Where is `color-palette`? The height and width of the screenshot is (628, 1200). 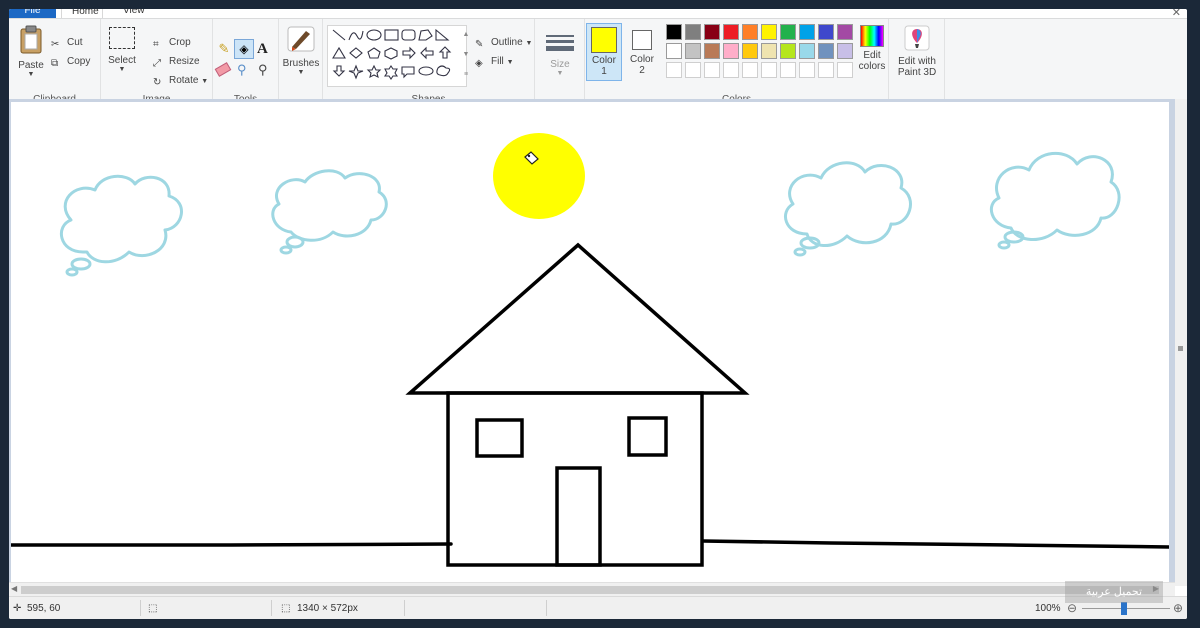 color-palette is located at coordinates (761, 53).